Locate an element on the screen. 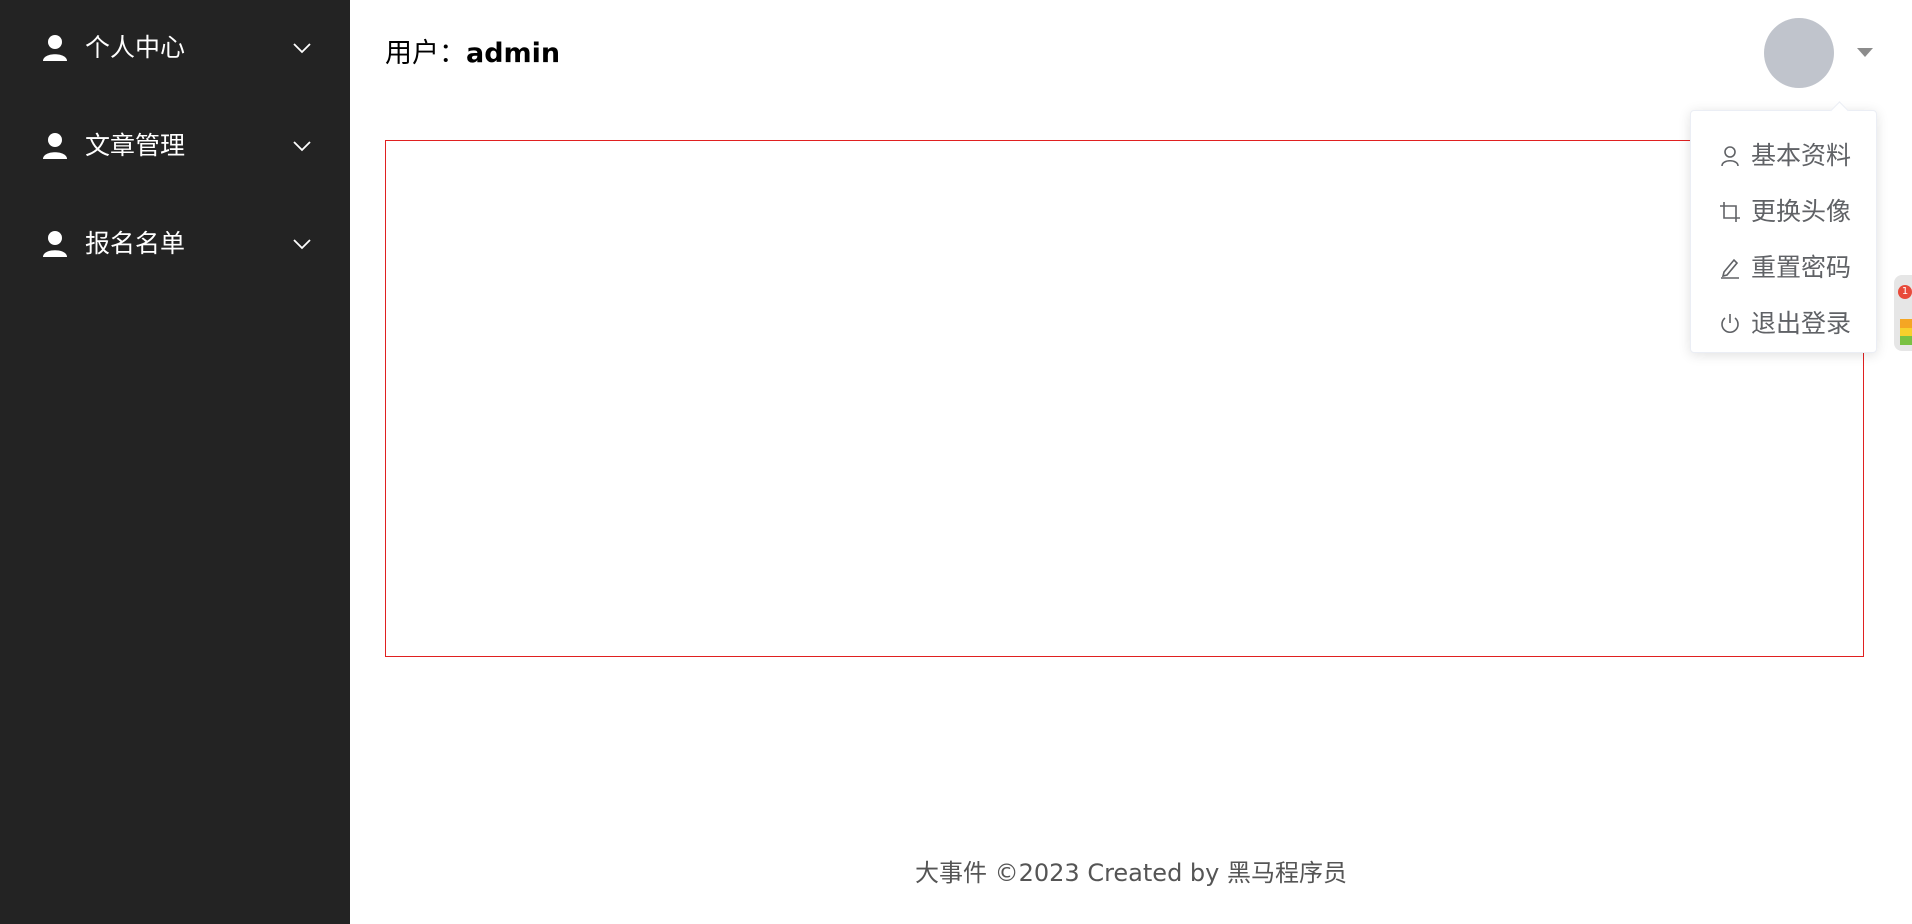 This screenshot has height=924, width=1912. dropdown-item-label: 退出登录 is located at coordinates (1801, 323).